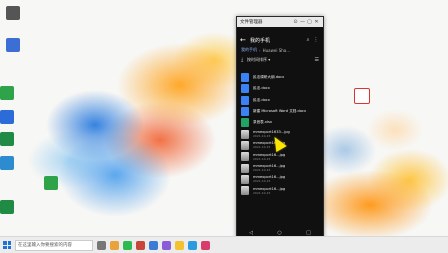 The image size is (448, 253). I want to click on app-header: ← 我的手机 ⌕ ⋮, so click(280, 40).